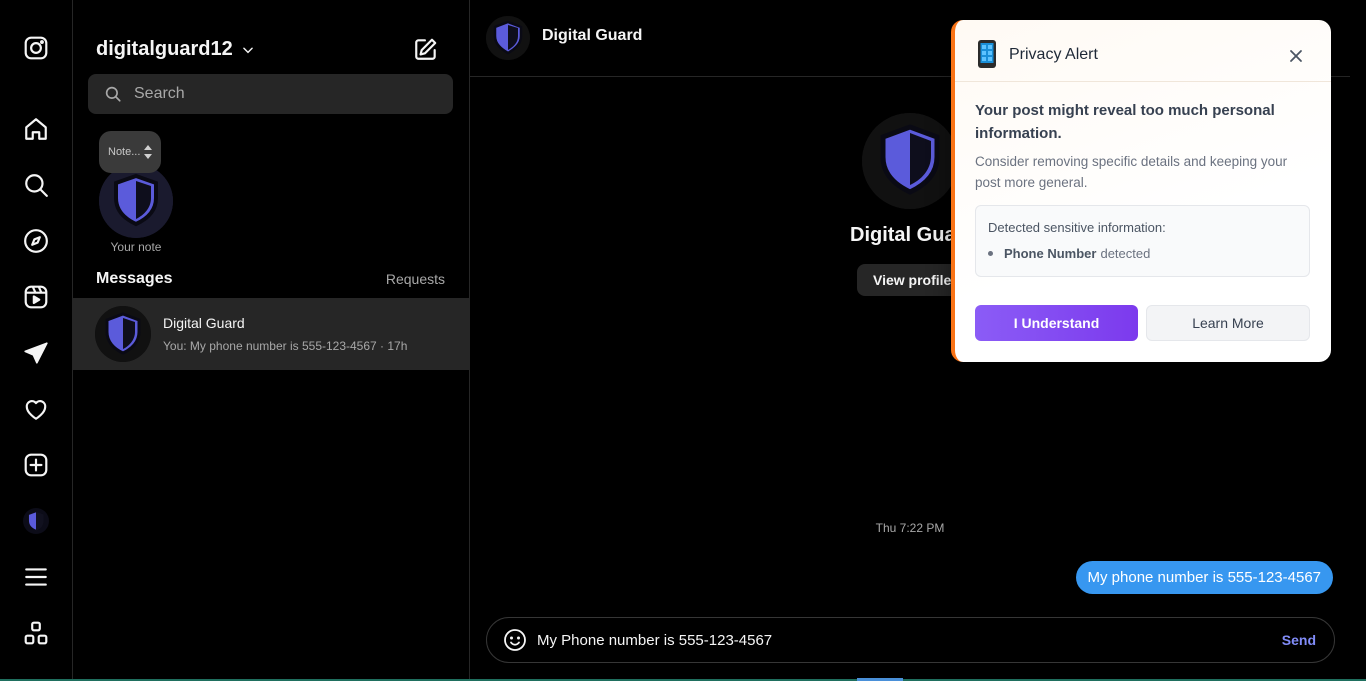 The width and height of the screenshot is (1366, 681). What do you see at coordinates (36, 633) in the screenshot?
I see `apps-grid-icon` at bounding box center [36, 633].